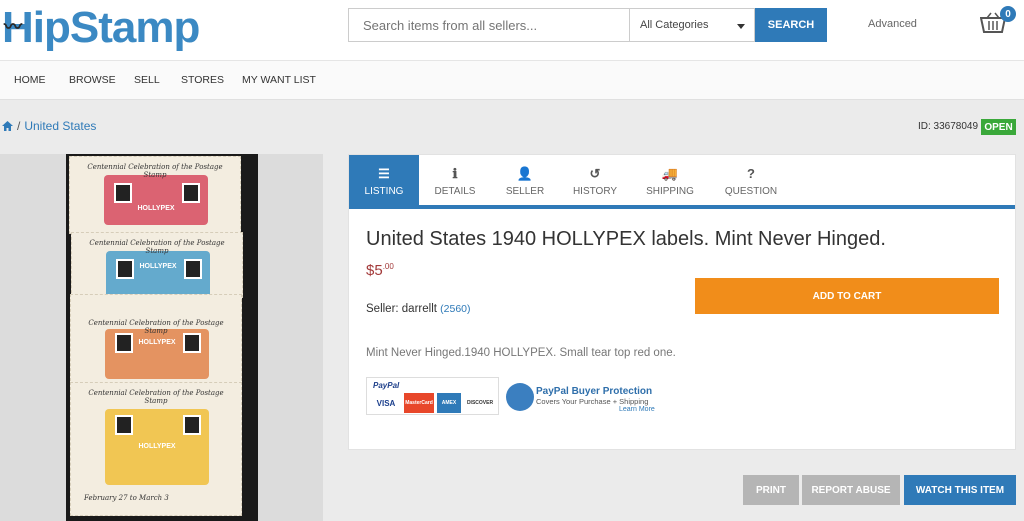 This screenshot has width=1024, height=521. I want to click on tab-label: LISTING, so click(384, 191).